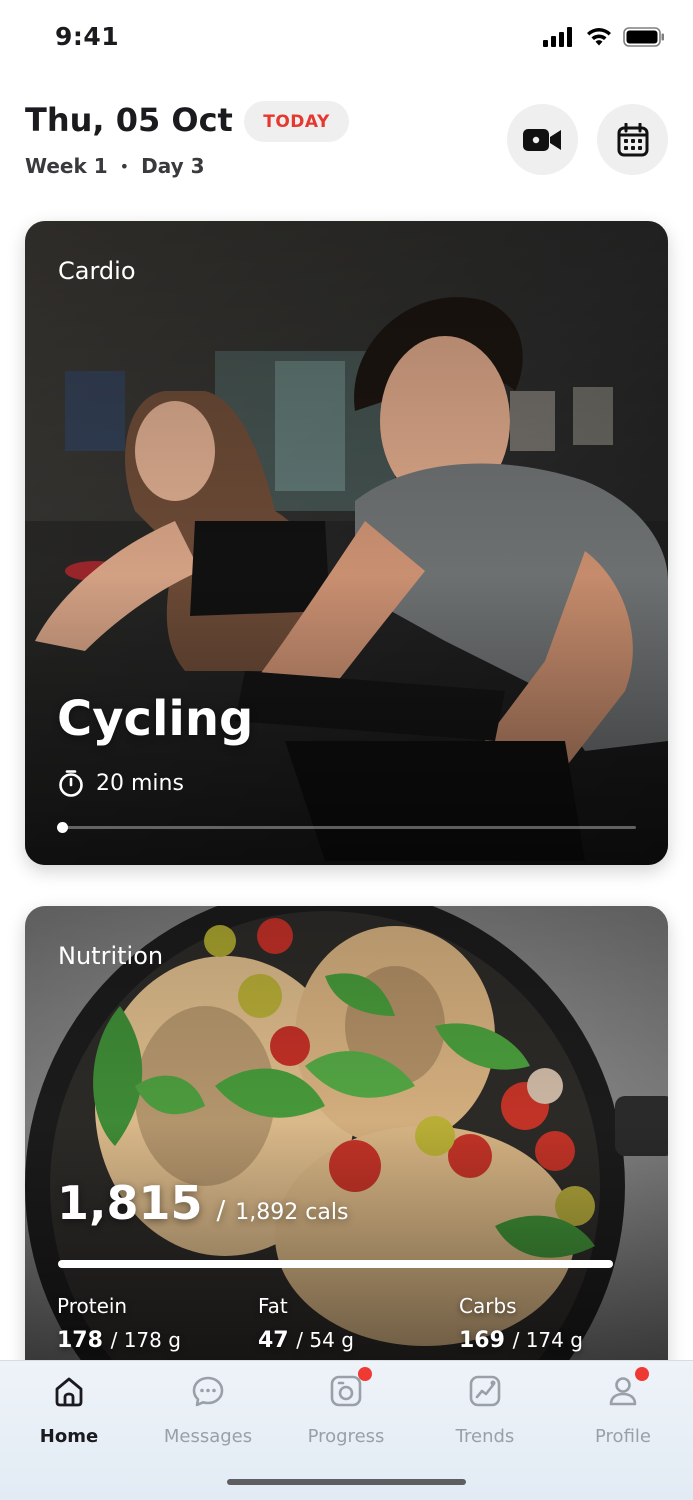  I want to click on tab-trends: Trends, so click(485, 1410).